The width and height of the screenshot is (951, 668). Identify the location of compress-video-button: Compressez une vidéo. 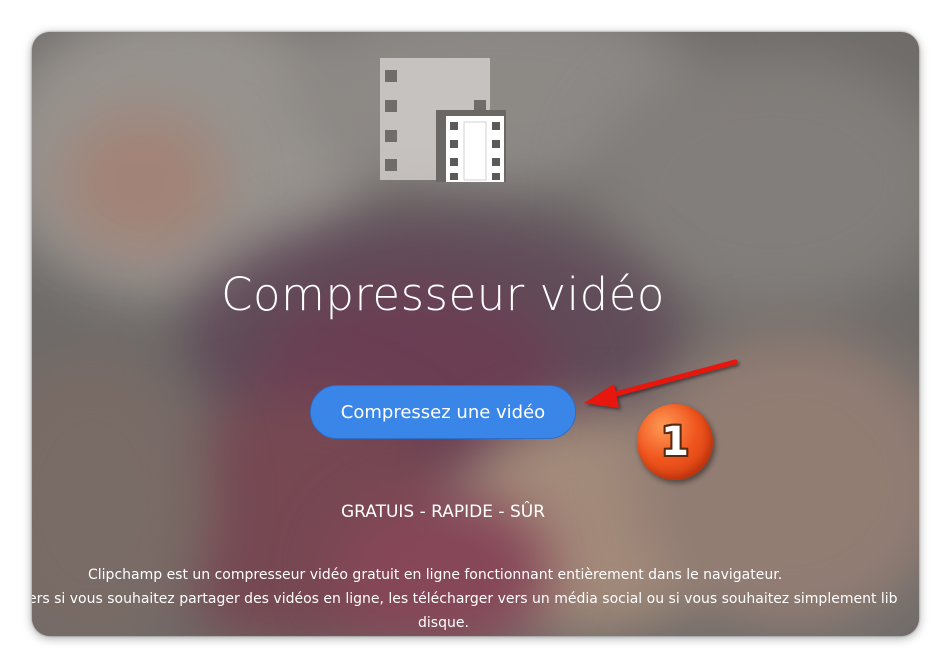
(443, 412).